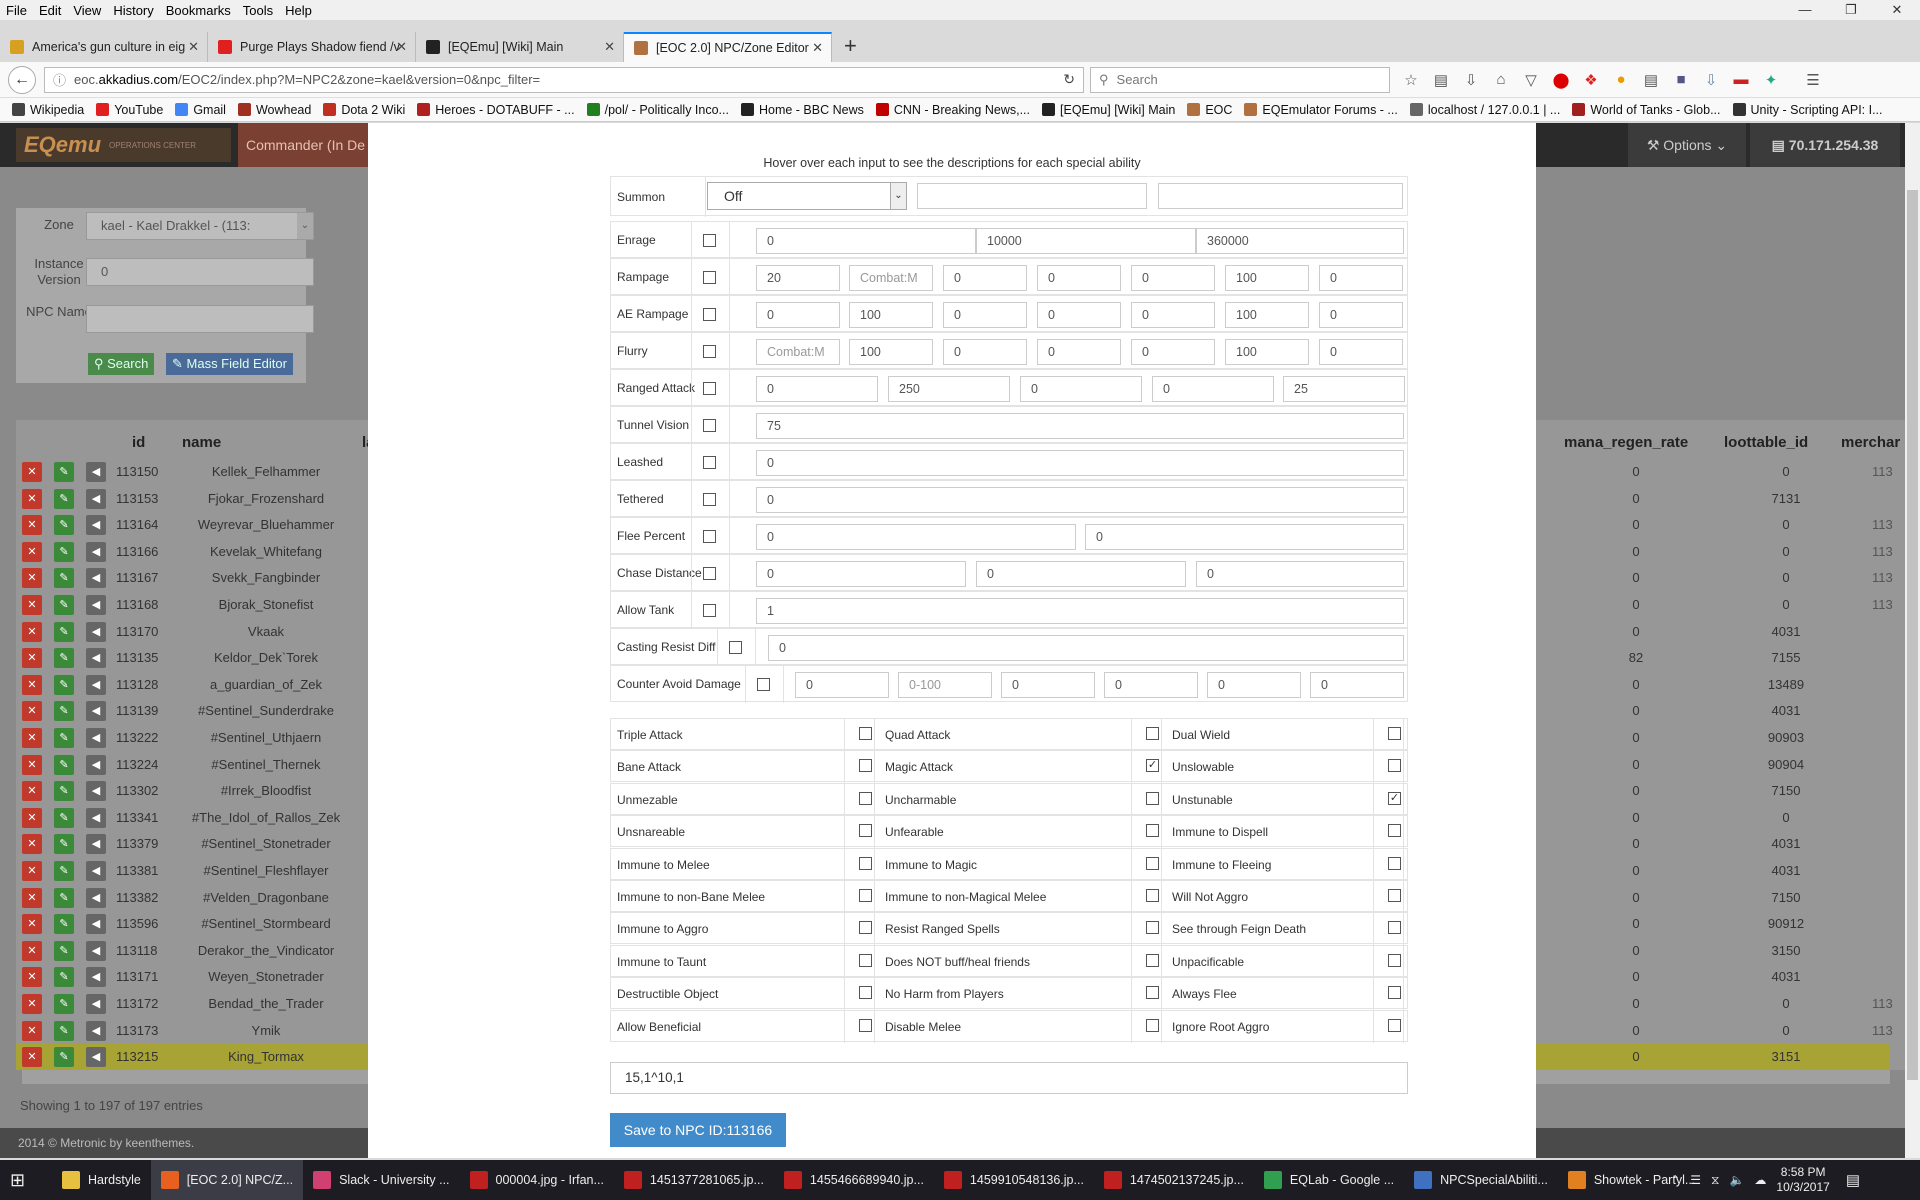 The image size is (1920, 1200). Describe the element at coordinates (1766, 442) in the screenshot. I see `col-loottable-id: loottable_id` at that location.